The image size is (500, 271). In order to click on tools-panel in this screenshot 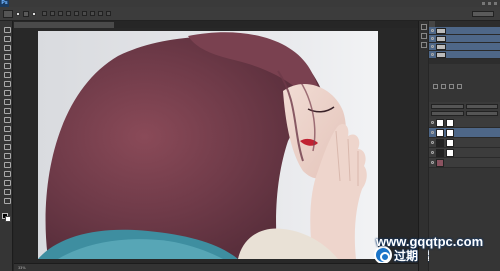, I will do `click(6, 146)`.